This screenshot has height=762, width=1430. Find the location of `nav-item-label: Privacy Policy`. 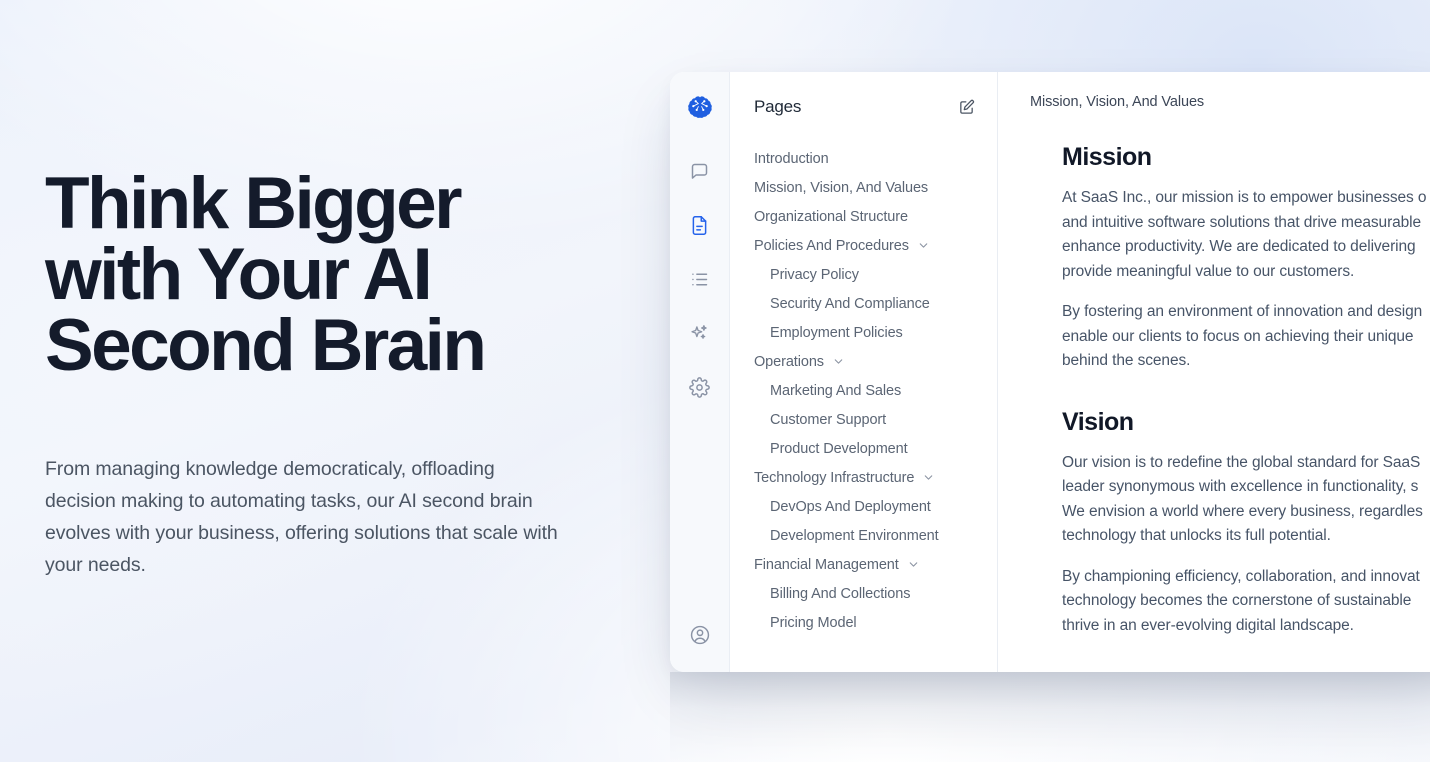

nav-item-label: Privacy Policy is located at coordinates (814, 274).